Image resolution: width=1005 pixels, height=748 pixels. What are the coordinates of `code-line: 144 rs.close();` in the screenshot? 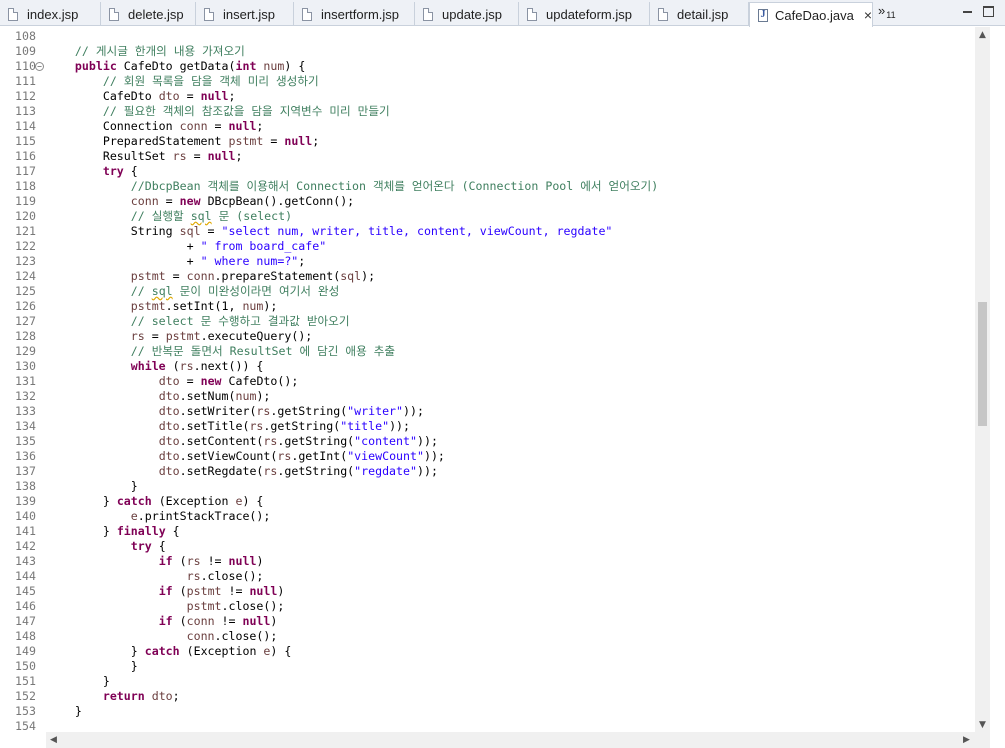 It's located at (487, 576).